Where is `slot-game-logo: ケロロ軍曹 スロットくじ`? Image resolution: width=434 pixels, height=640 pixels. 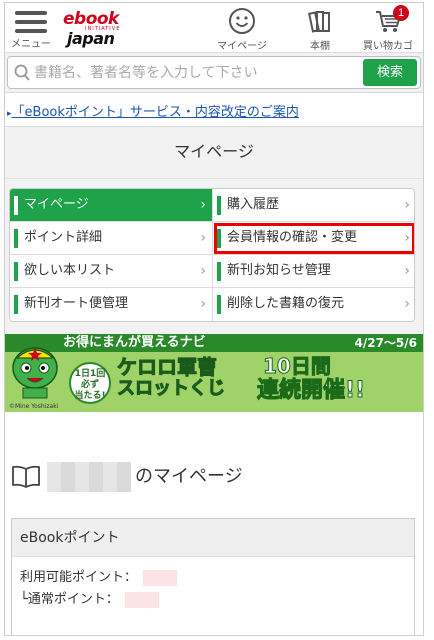
slot-game-logo: ケロロ軍曹 スロットくじ is located at coordinates (187, 380).